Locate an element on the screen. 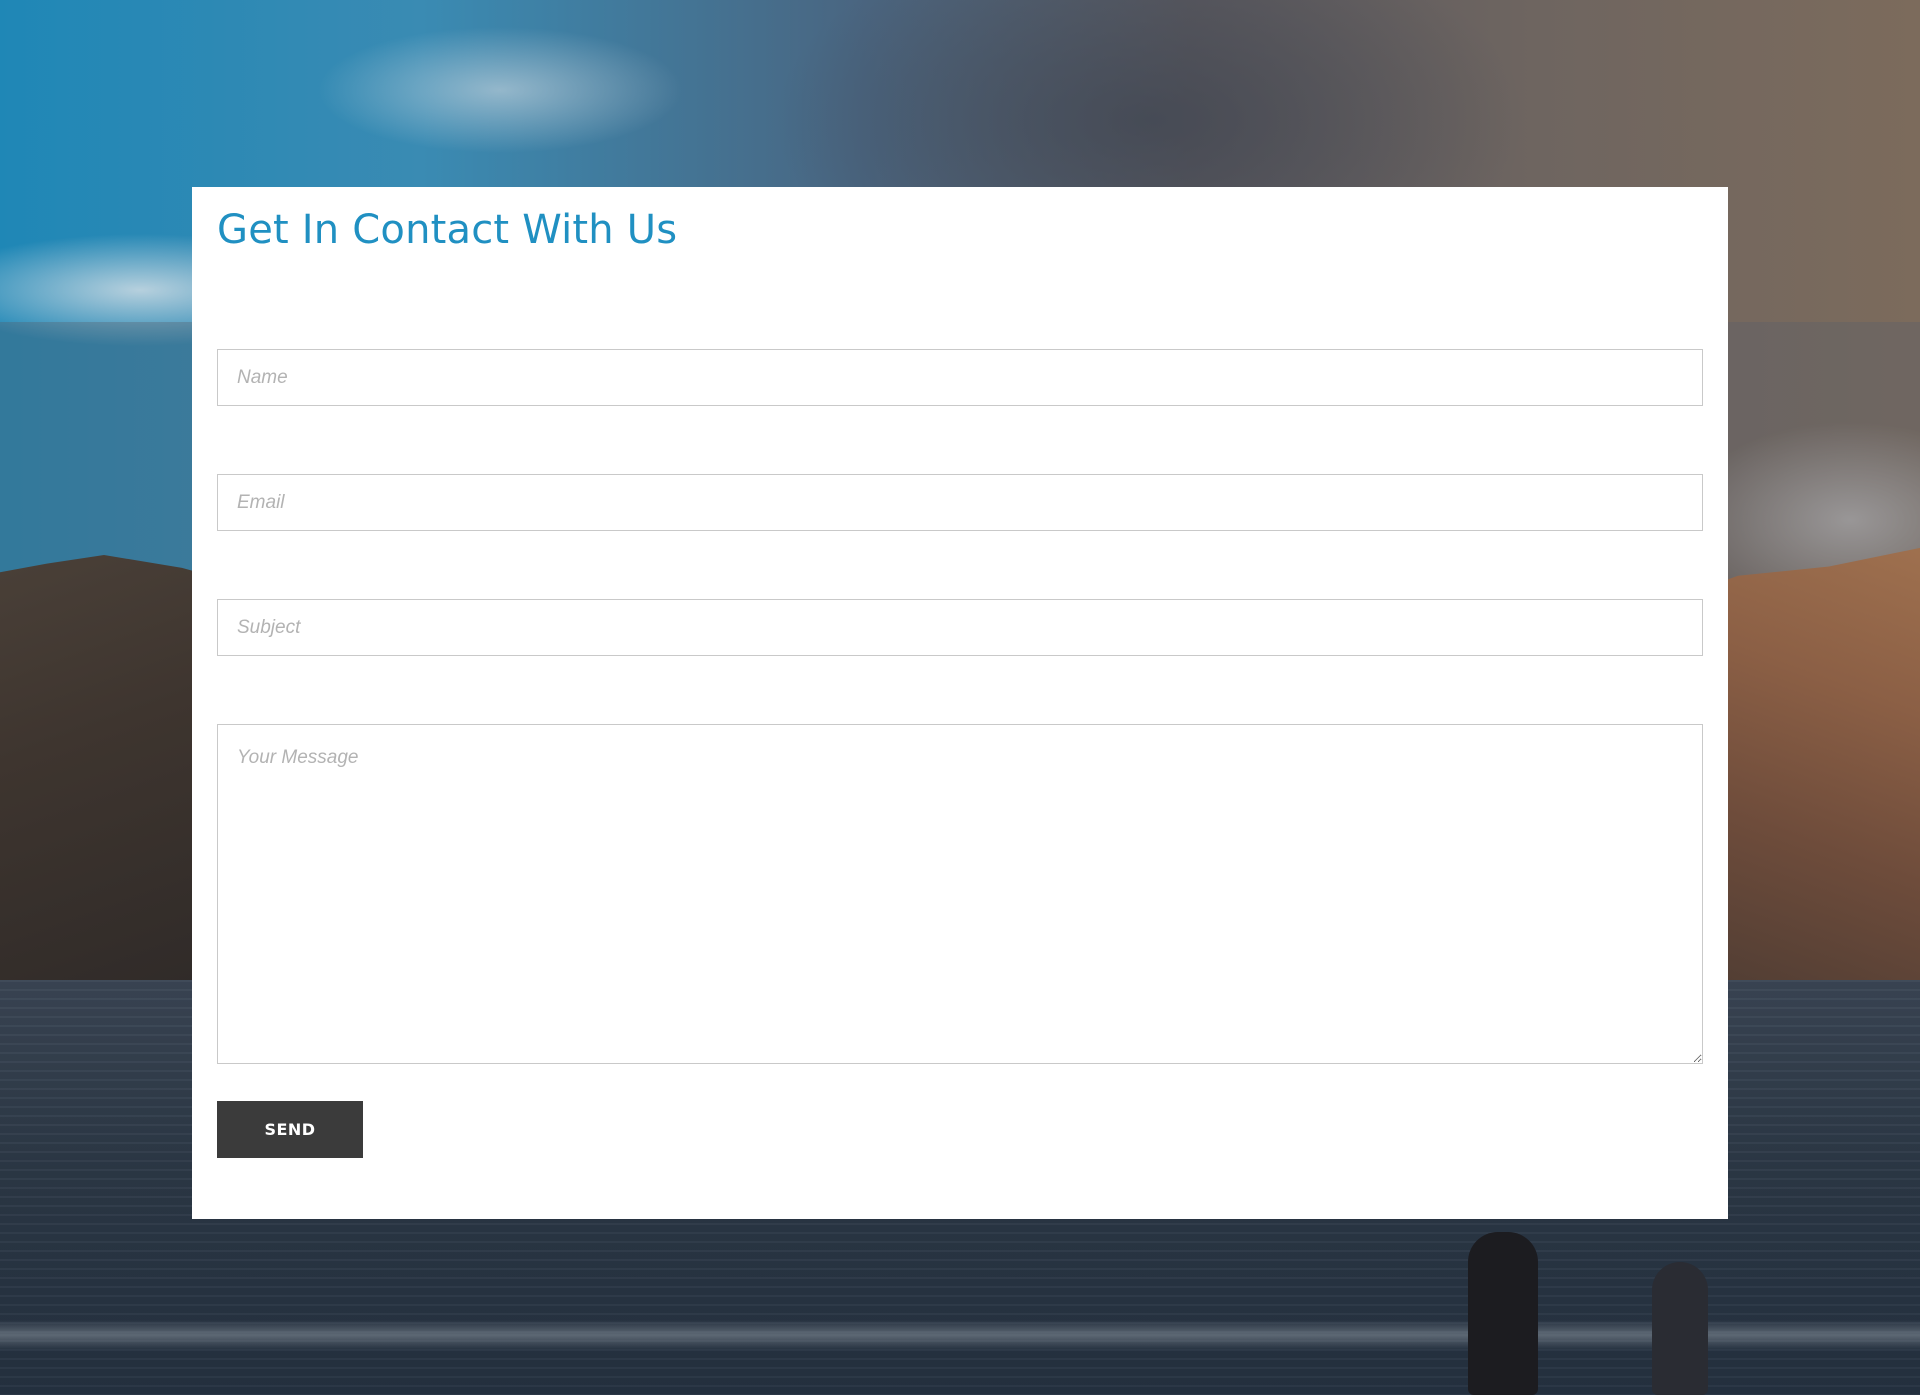  send-button: SEND is located at coordinates (290, 1129).